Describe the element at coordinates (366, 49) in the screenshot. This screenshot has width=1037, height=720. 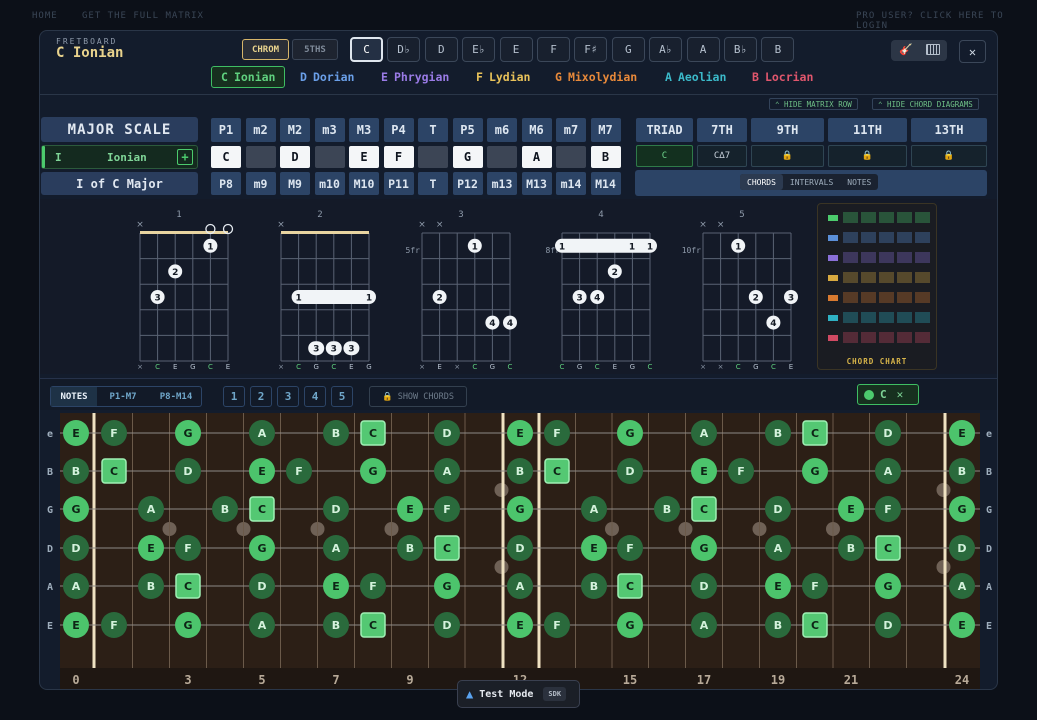
I see `key-button: C` at that location.